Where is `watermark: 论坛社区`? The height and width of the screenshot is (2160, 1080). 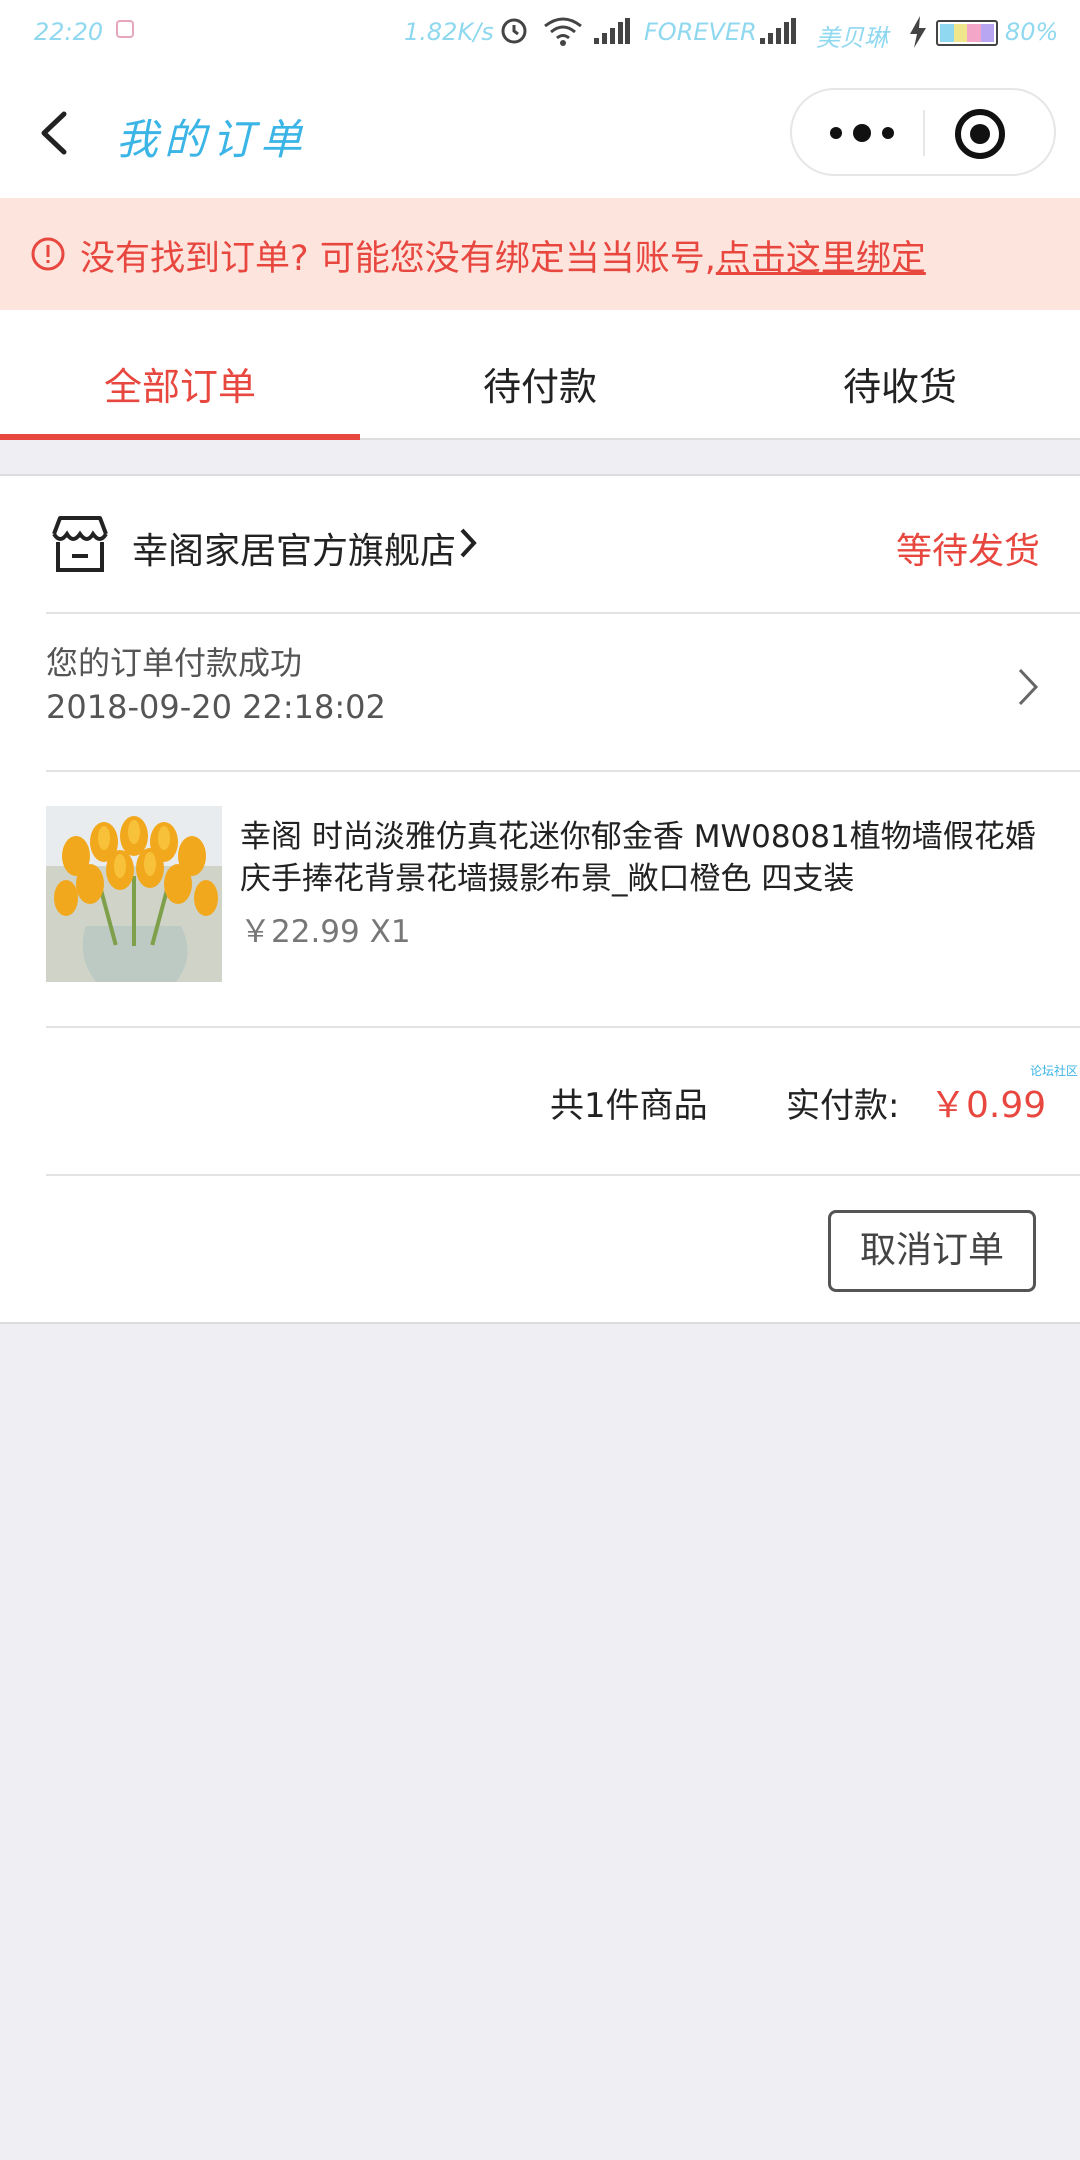
watermark: 论坛社区 is located at coordinates (1054, 1071).